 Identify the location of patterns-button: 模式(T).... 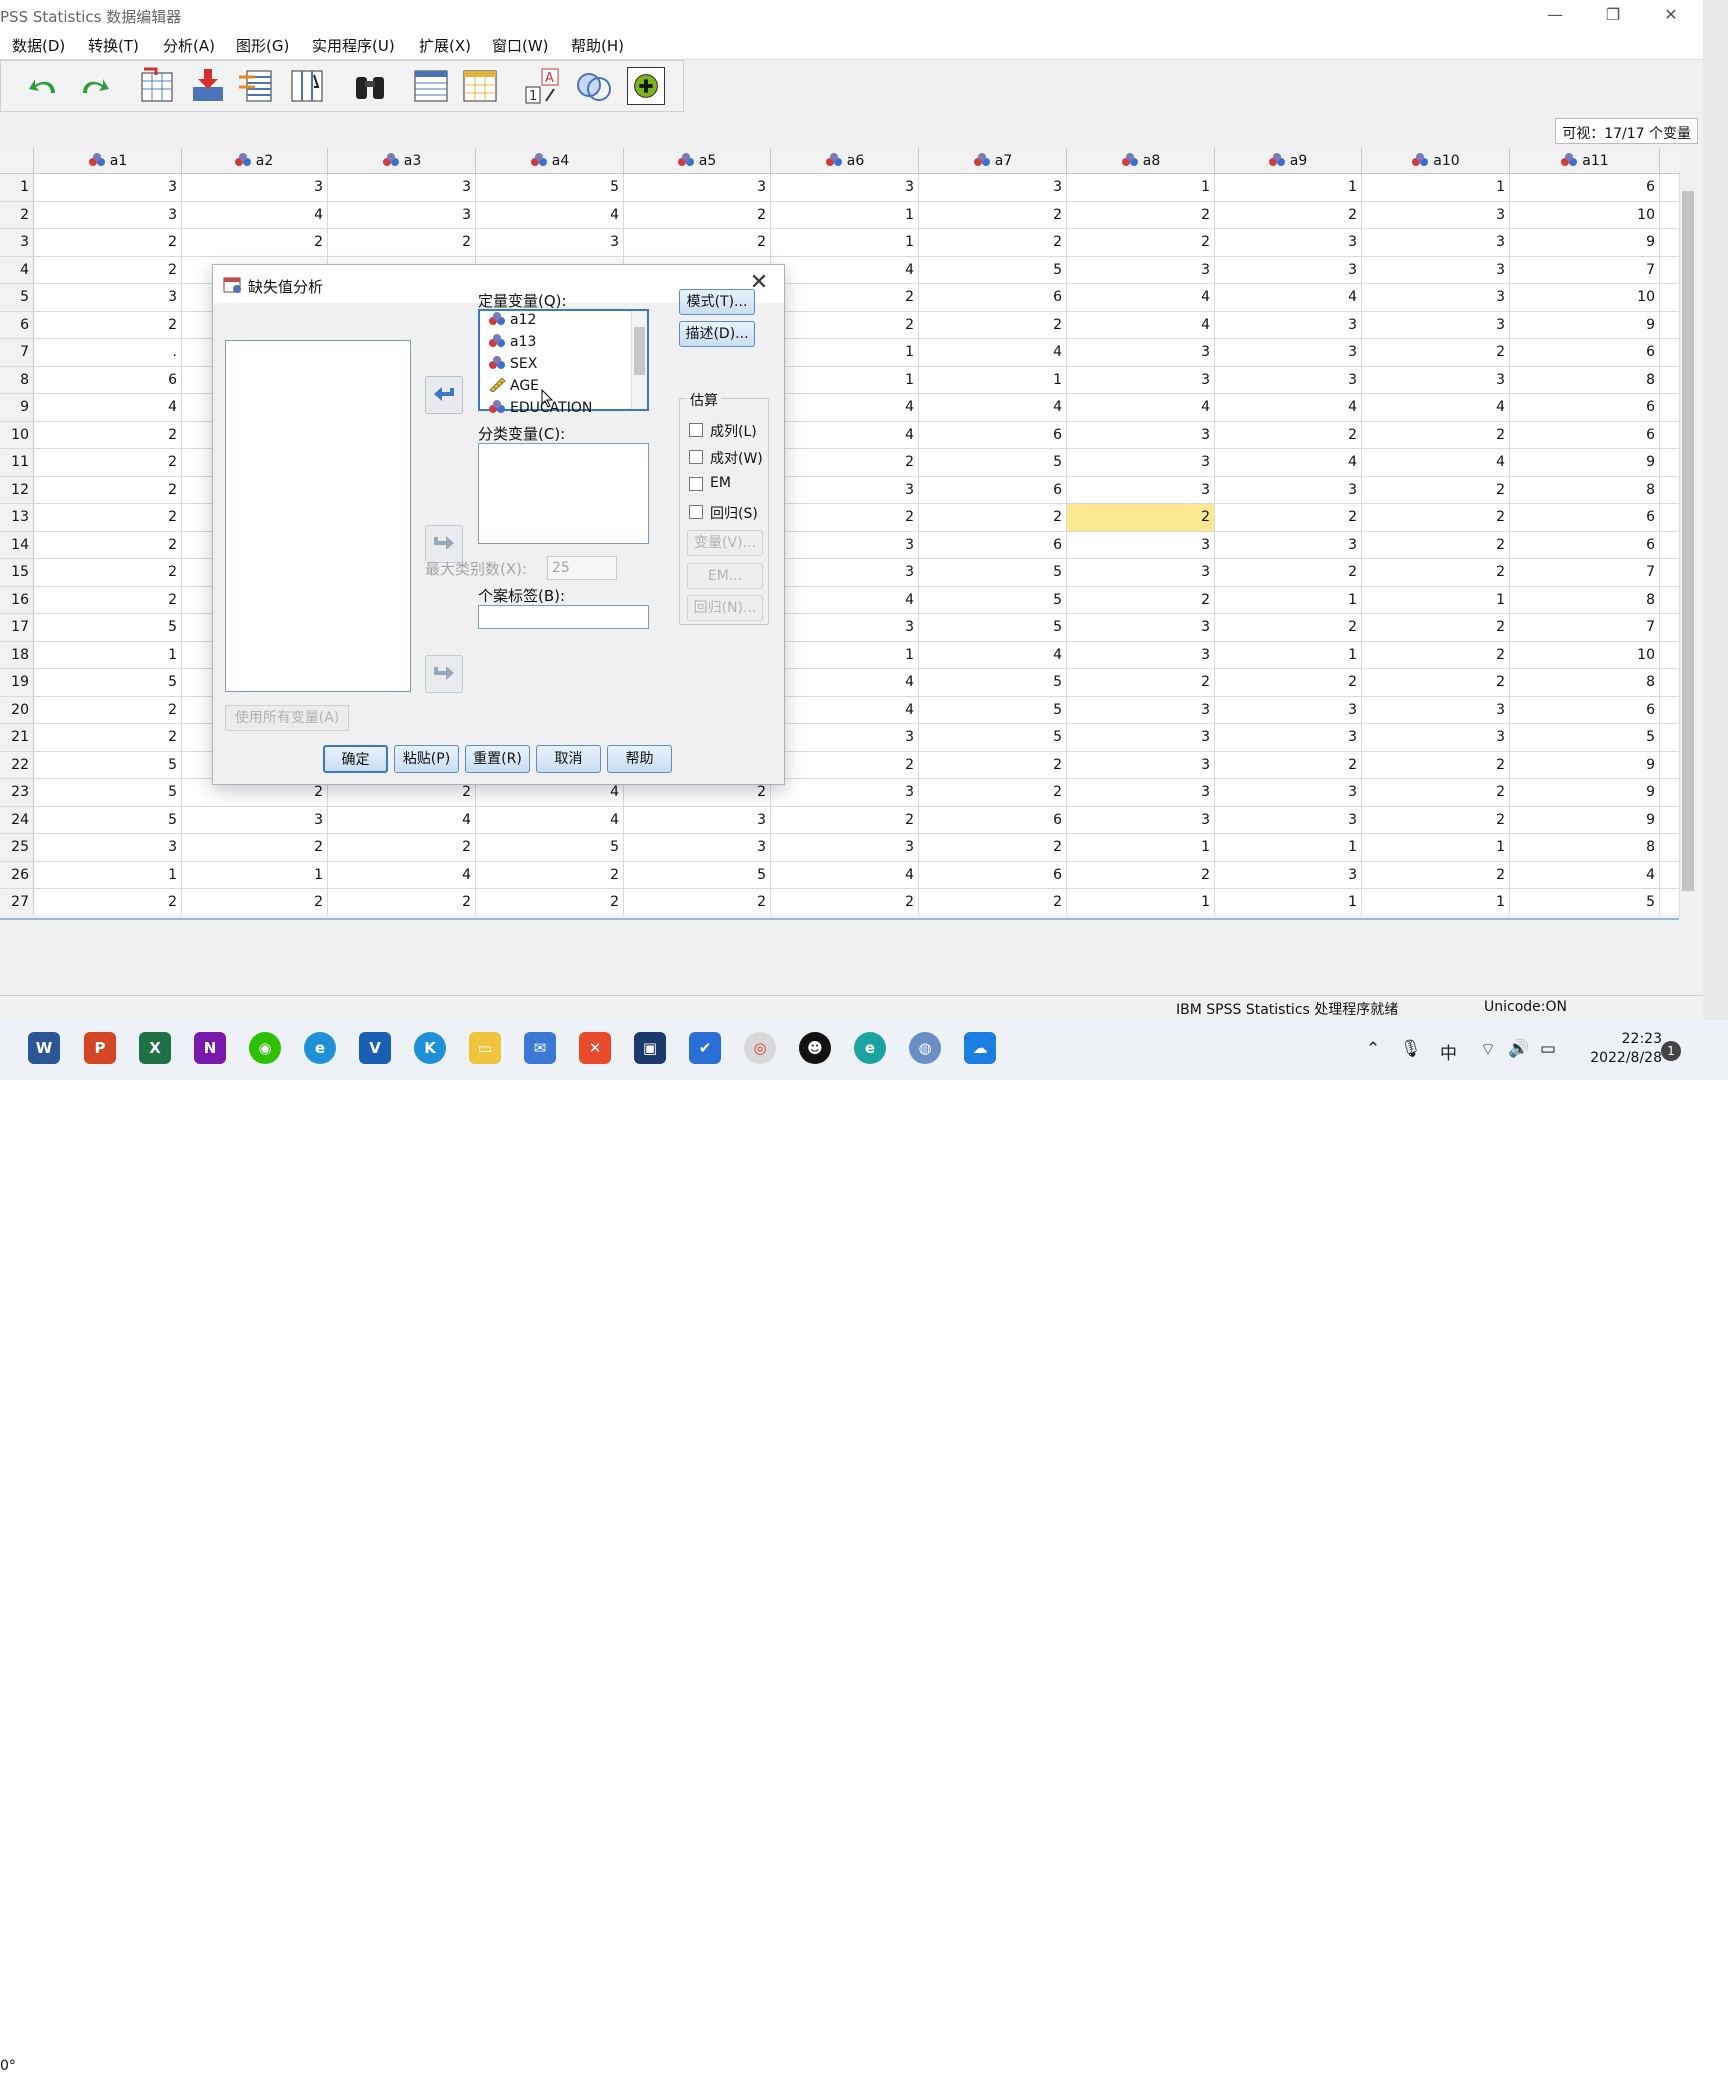
(717, 302).